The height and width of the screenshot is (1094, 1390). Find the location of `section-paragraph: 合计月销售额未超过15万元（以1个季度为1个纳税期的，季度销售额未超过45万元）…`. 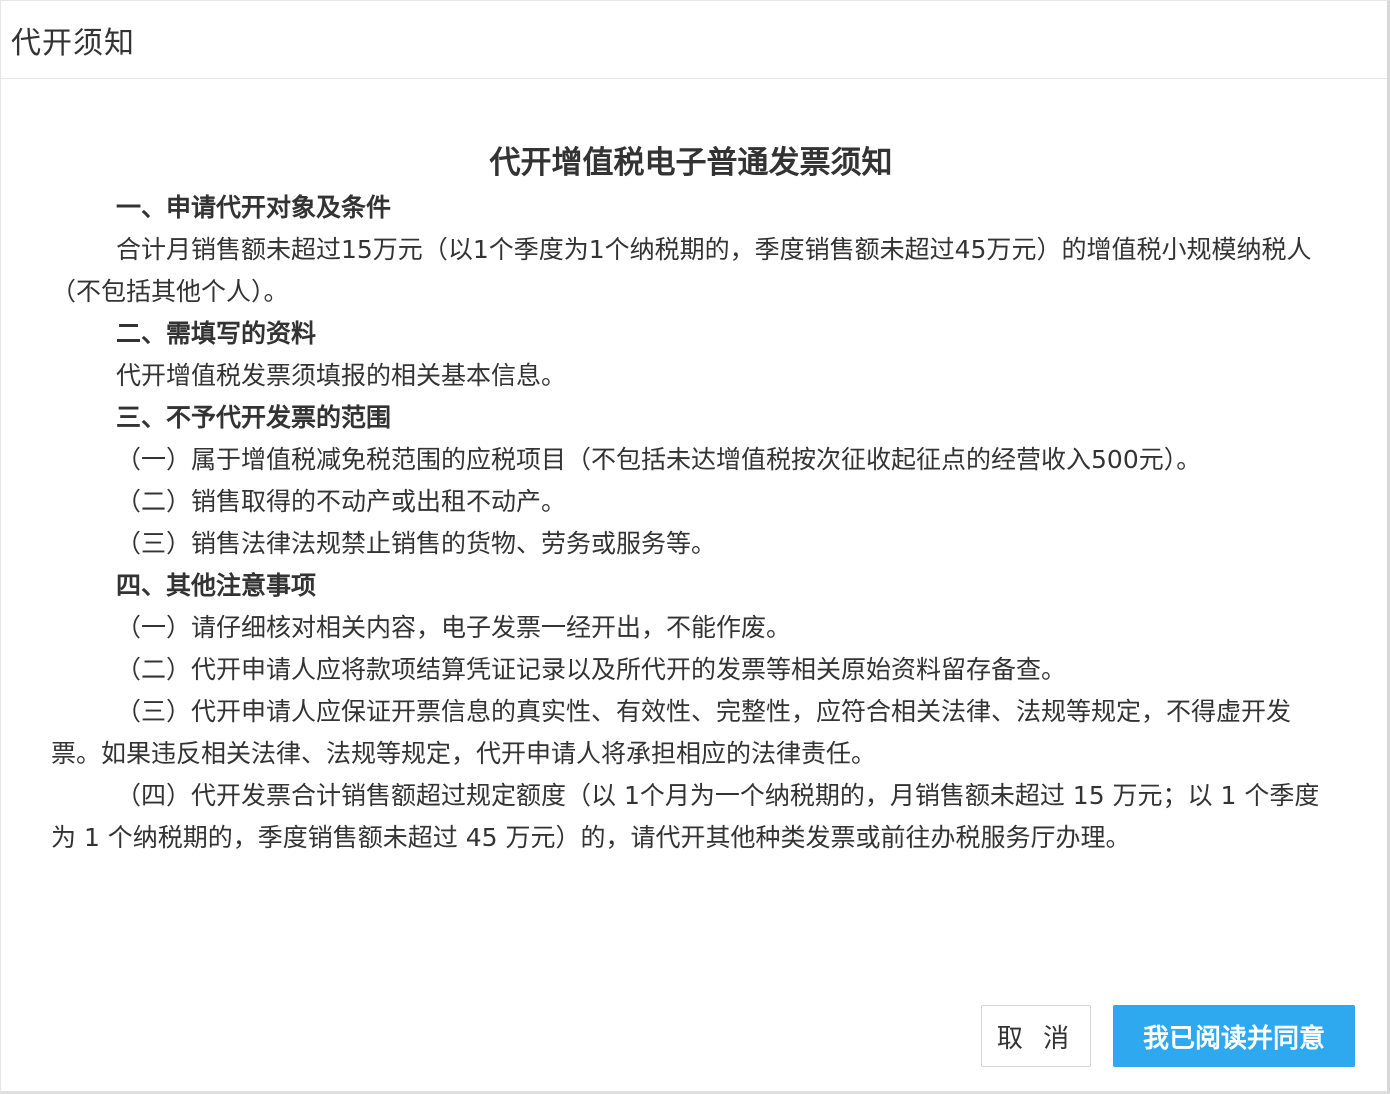

section-paragraph: 合计月销售额未超过15万元（以1个季度为1个纳税期的，季度销售额未超过45万元）… is located at coordinates (681, 270).